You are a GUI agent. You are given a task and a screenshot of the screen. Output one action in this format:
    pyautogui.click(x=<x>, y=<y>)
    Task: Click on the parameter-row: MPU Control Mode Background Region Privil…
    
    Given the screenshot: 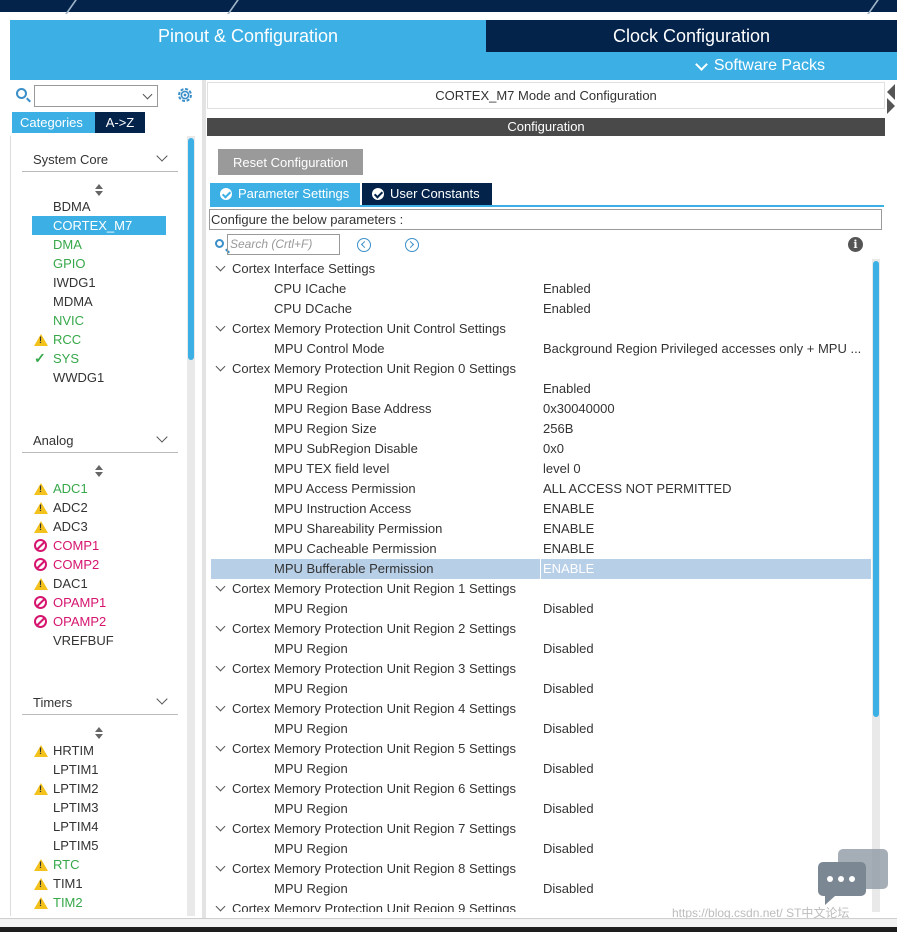 What is the action you would take?
    pyautogui.click(x=541, y=349)
    